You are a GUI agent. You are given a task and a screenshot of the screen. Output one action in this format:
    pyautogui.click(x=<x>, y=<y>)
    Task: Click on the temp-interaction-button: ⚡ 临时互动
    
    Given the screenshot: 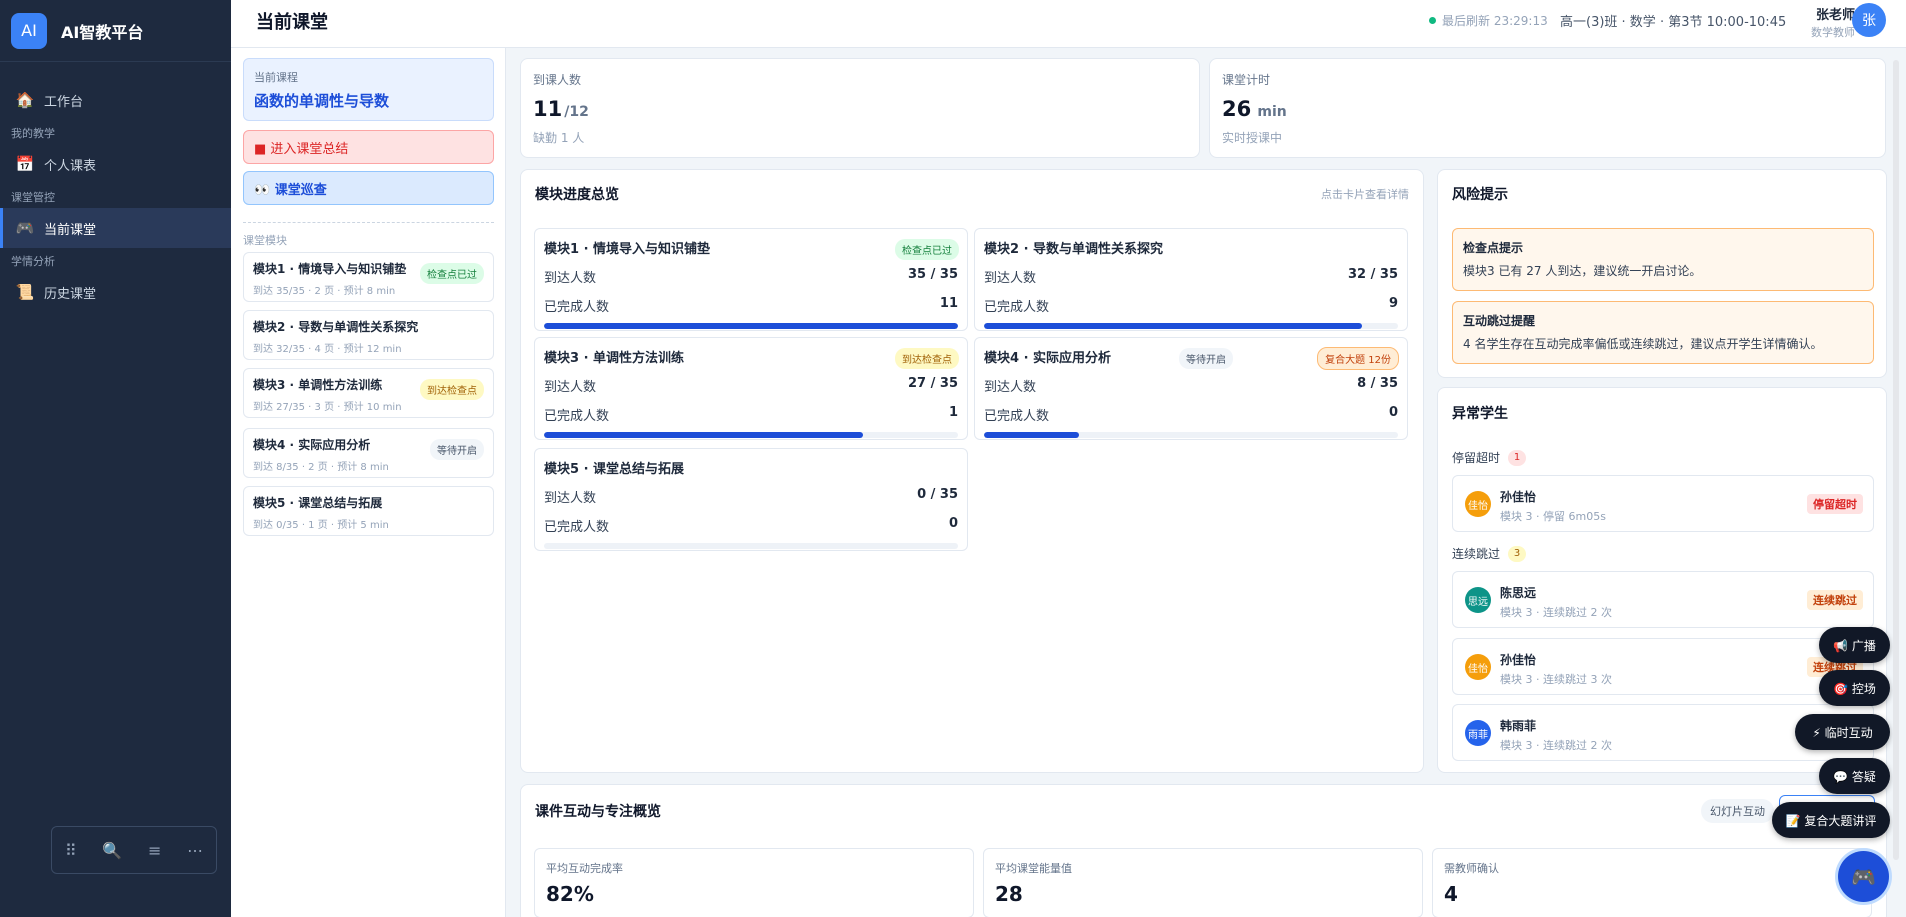 What is the action you would take?
    pyautogui.click(x=1842, y=732)
    